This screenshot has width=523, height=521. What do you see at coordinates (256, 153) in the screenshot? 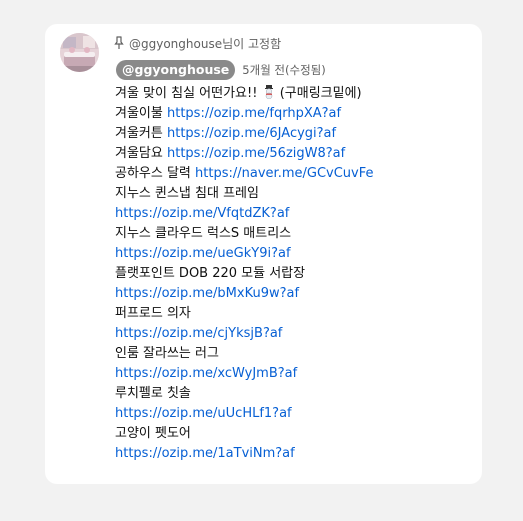
I see `product-link: https://ozip.me/56zigW8?af` at bounding box center [256, 153].